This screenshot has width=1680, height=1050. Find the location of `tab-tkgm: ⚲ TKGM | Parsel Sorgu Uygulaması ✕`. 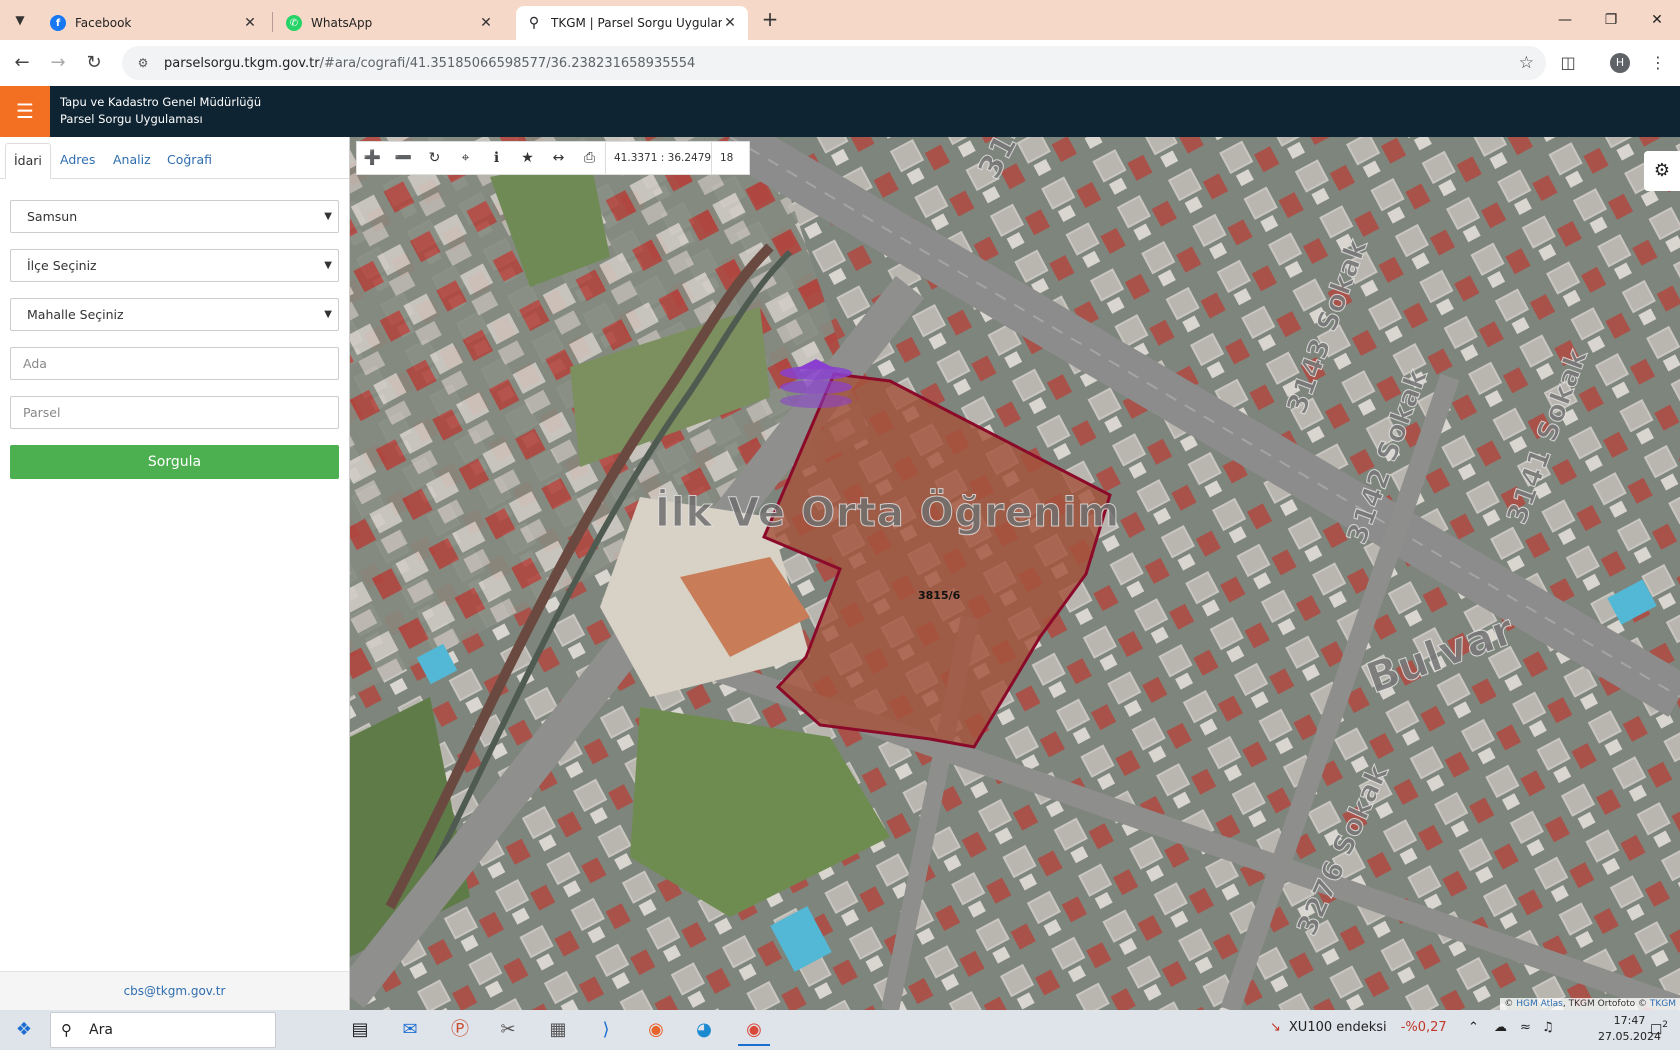

tab-tkgm: ⚲ TKGM | Parsel Sorgu Uygulaması ✕ is located at coordinates (632, 23).